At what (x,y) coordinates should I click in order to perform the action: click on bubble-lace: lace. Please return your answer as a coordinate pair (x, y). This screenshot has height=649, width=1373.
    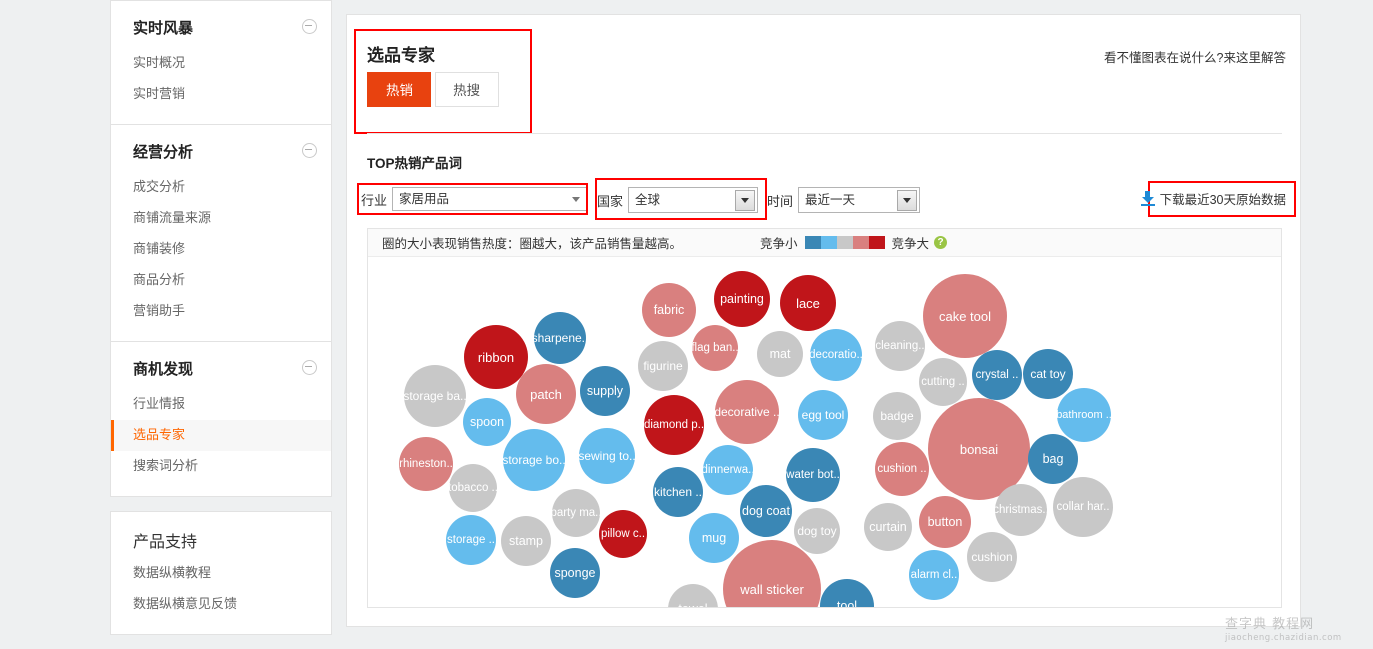
    Looking at the image, I should click on (808, 303).